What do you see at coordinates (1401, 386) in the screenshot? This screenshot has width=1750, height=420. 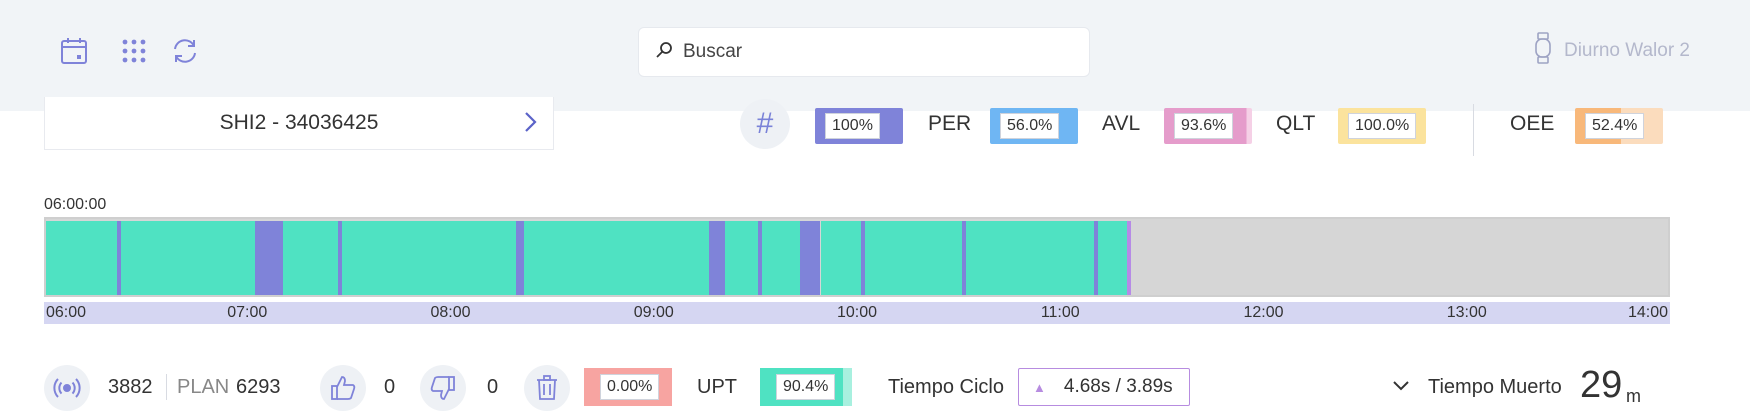 I see `chevron-down-icon` at bounding box center [1401, 386].